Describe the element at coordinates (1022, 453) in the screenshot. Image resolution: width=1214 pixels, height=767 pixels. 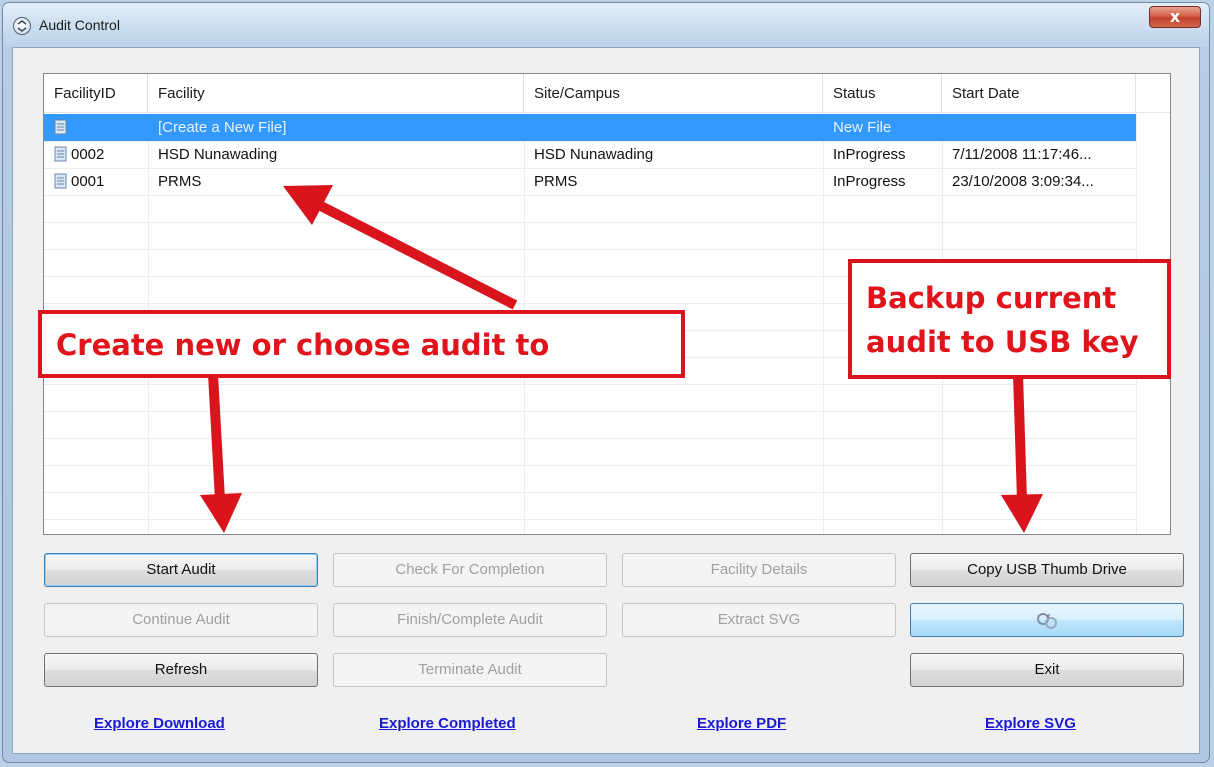
I see `arrow-to-copy-usb` at that location.